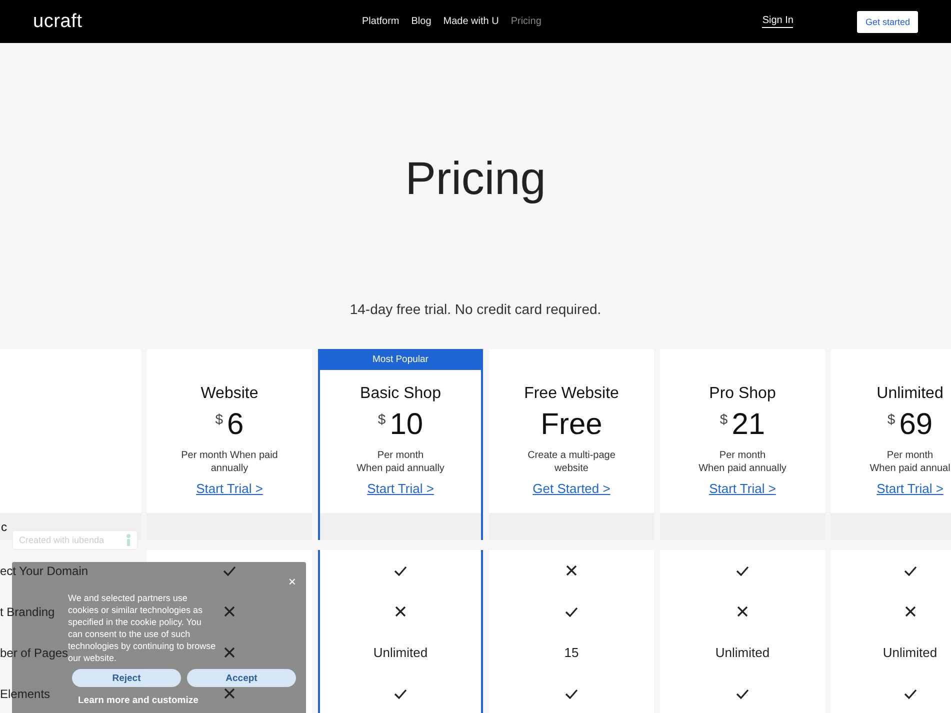 The height and width of the screenshot is (713, 951). I want to click on feature-label: ect Your Domain, so click(44, 571).